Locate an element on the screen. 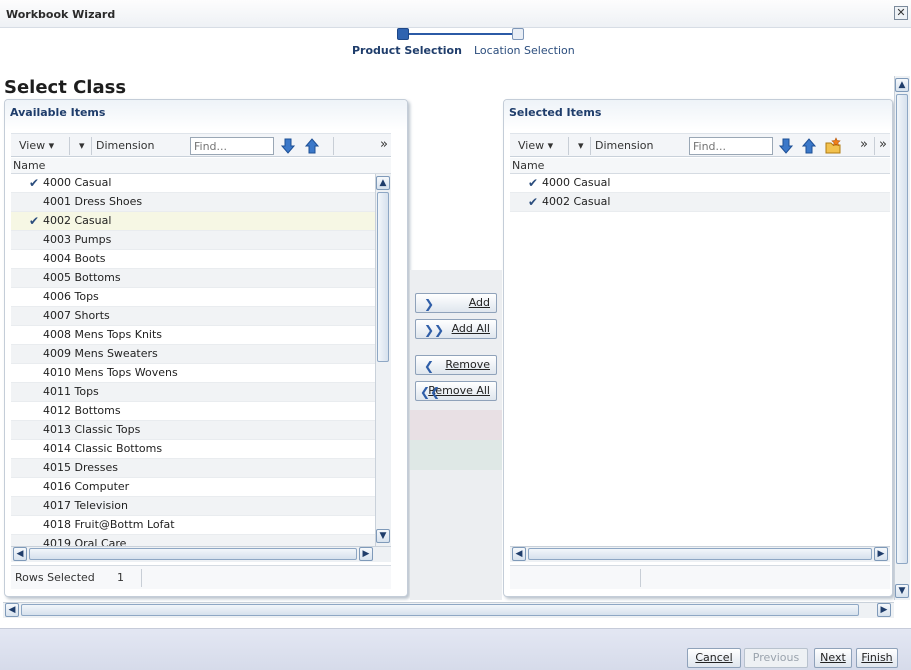  row-label: 4005 Bottoms is located at coordinates (82, 277).